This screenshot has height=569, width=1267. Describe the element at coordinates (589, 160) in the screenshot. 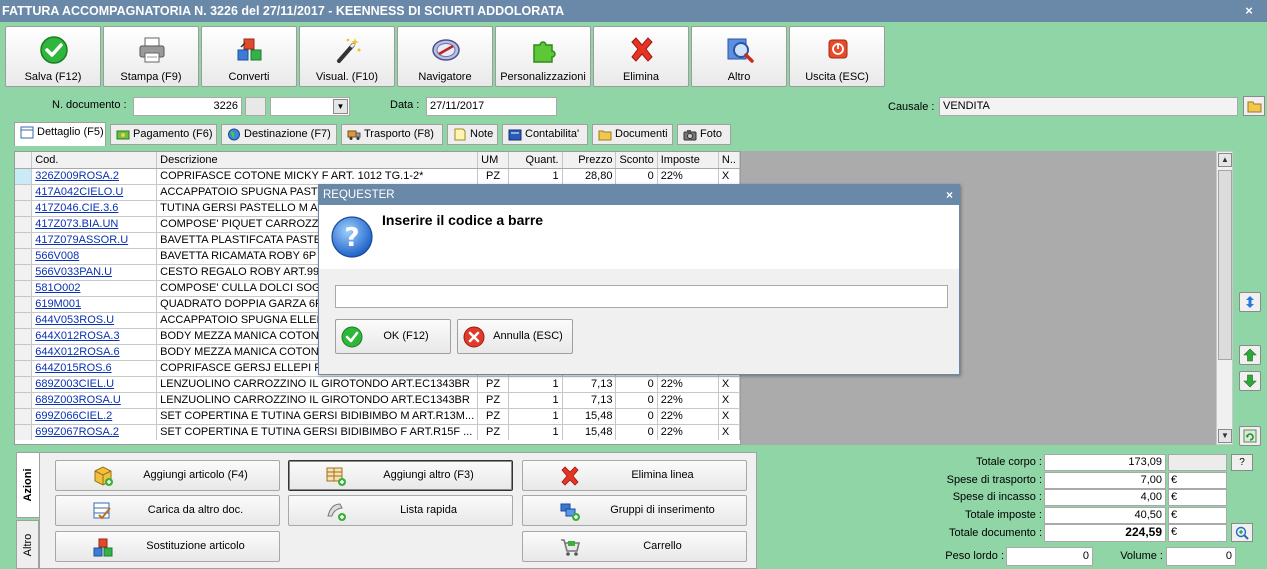

I see `col-header-prezzo: Prezzo` at that location.